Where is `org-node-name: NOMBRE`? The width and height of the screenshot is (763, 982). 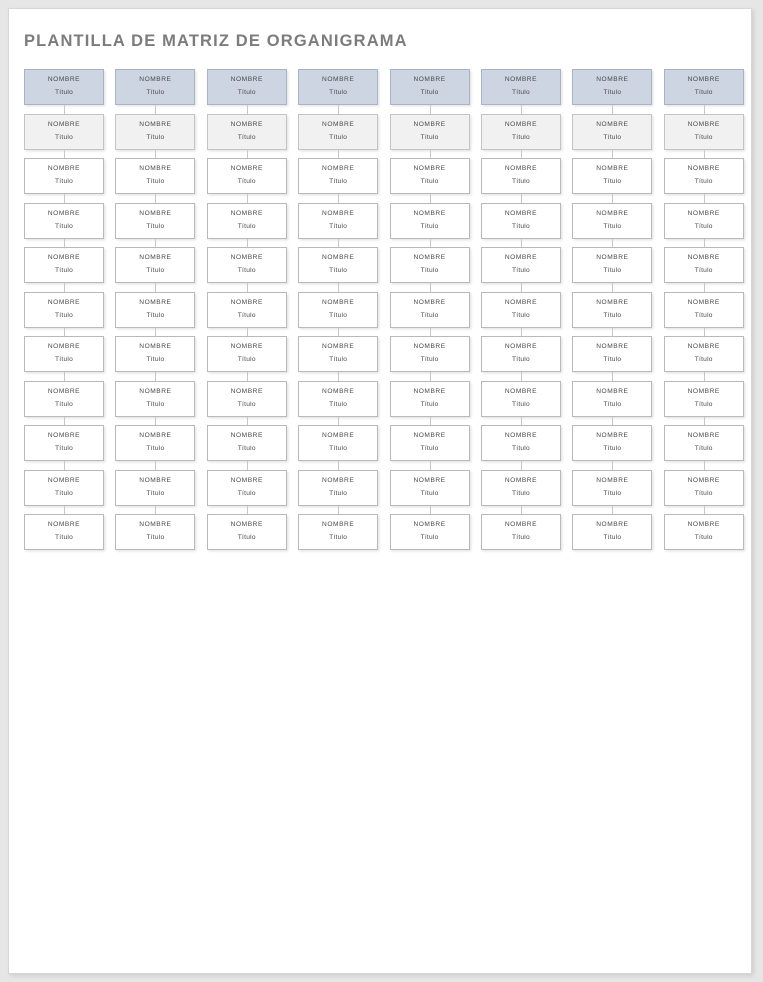
org-node-name: NOMBRE is located at coordinates (429, 213).